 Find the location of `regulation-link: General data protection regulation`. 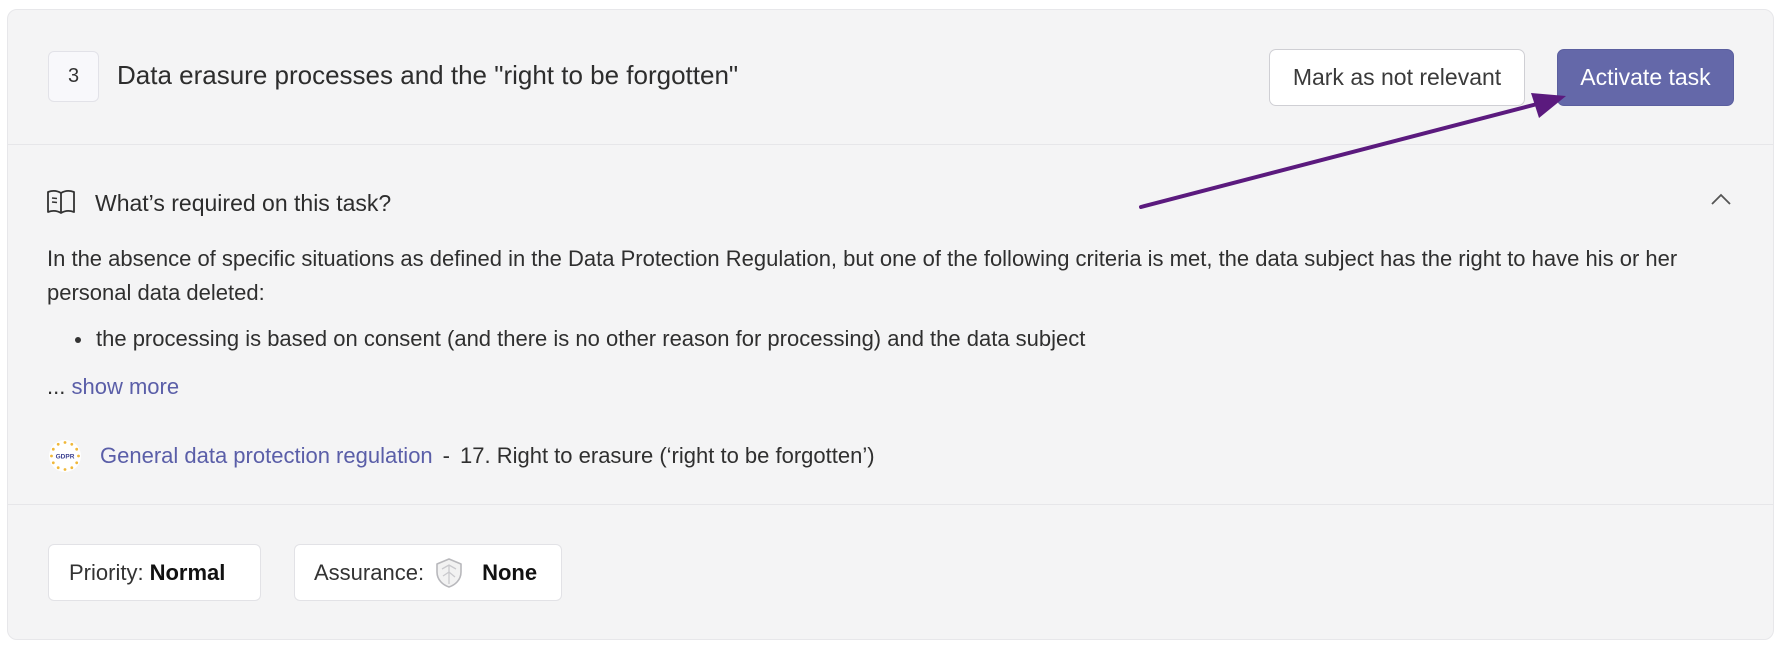

regulation-link: General data protection regulation is located at coordinates (266, 456).